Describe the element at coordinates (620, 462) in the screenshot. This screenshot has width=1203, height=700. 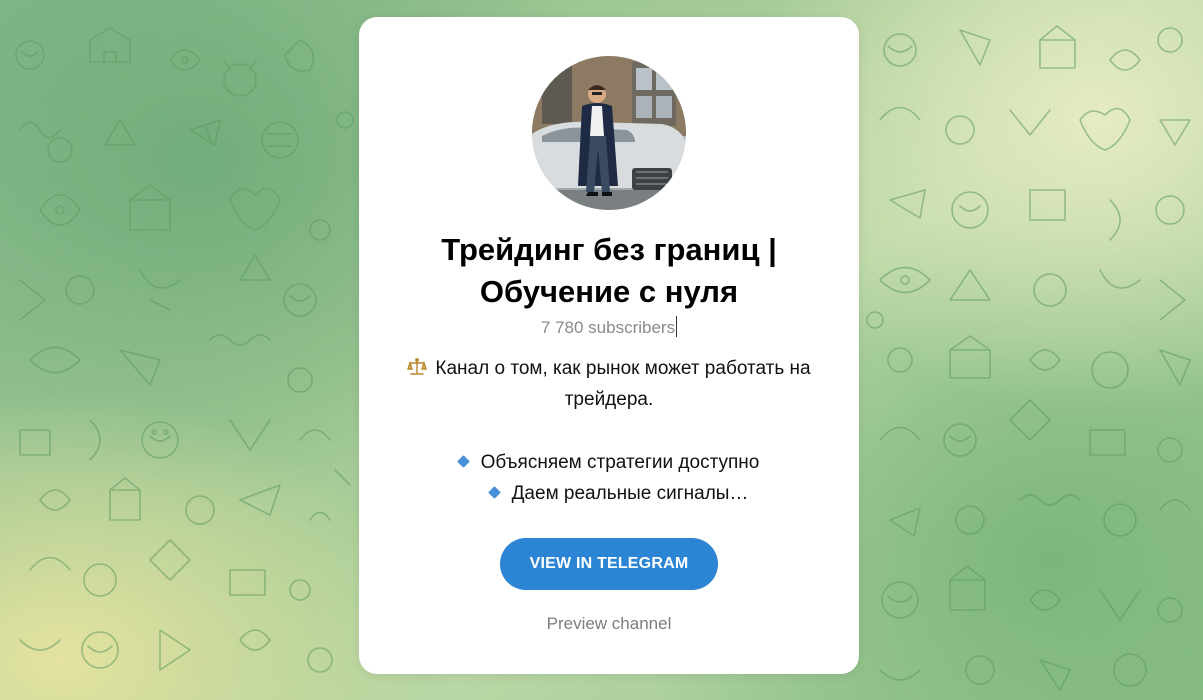
I see `bullet-item-1-text: Объясняем стратегии доступно` at that location.